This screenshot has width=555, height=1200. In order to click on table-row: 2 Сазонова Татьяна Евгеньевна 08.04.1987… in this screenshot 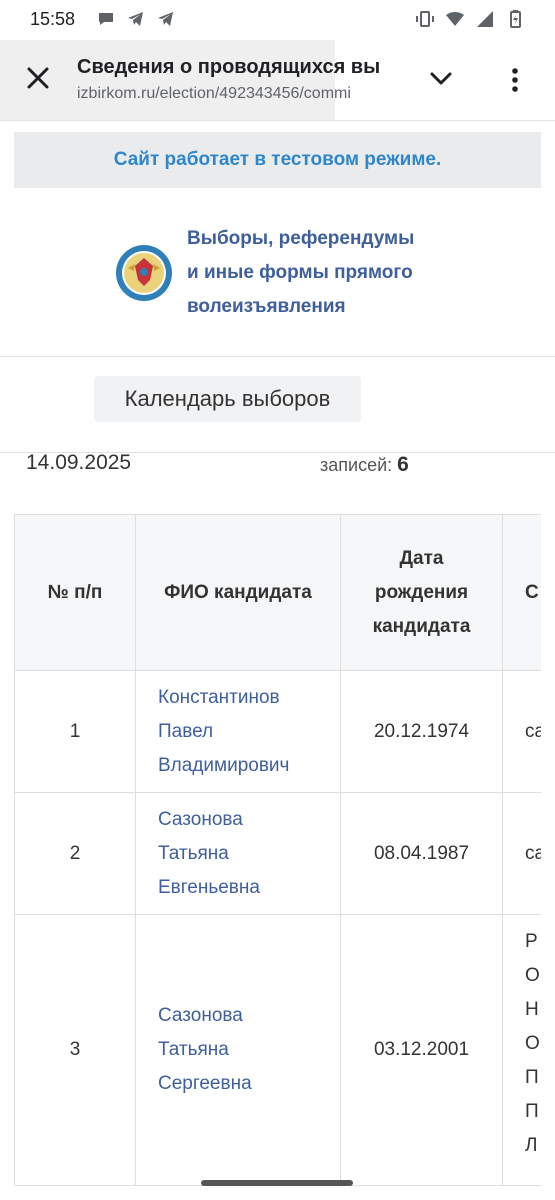, I will do `click(277, 853)`.